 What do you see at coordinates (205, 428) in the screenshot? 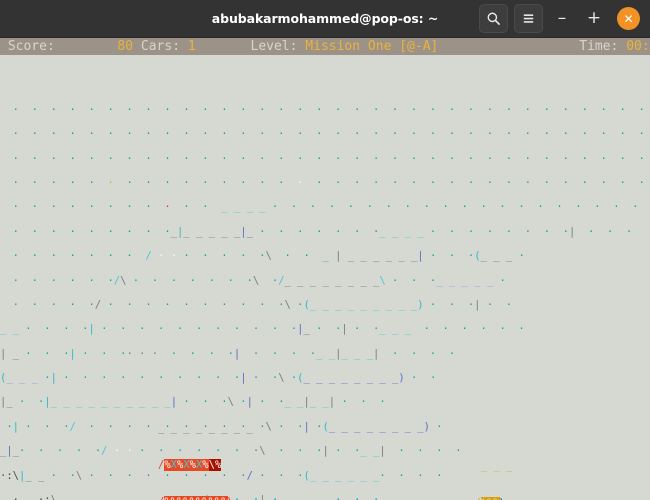
I see `buggy-roof: _ _ _ _ _ _ _ _` at bounding box center [205, 428].